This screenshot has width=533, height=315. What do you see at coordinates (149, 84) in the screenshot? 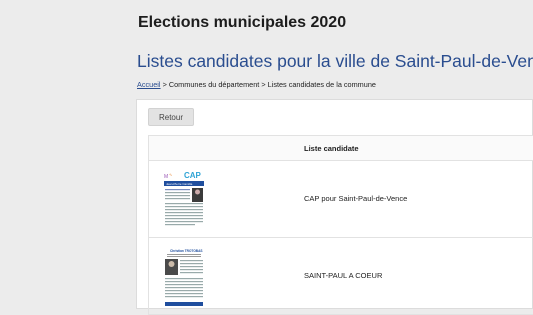
I see `breadcrumb-home-link: Accueil` at bounding box center [149, 84].